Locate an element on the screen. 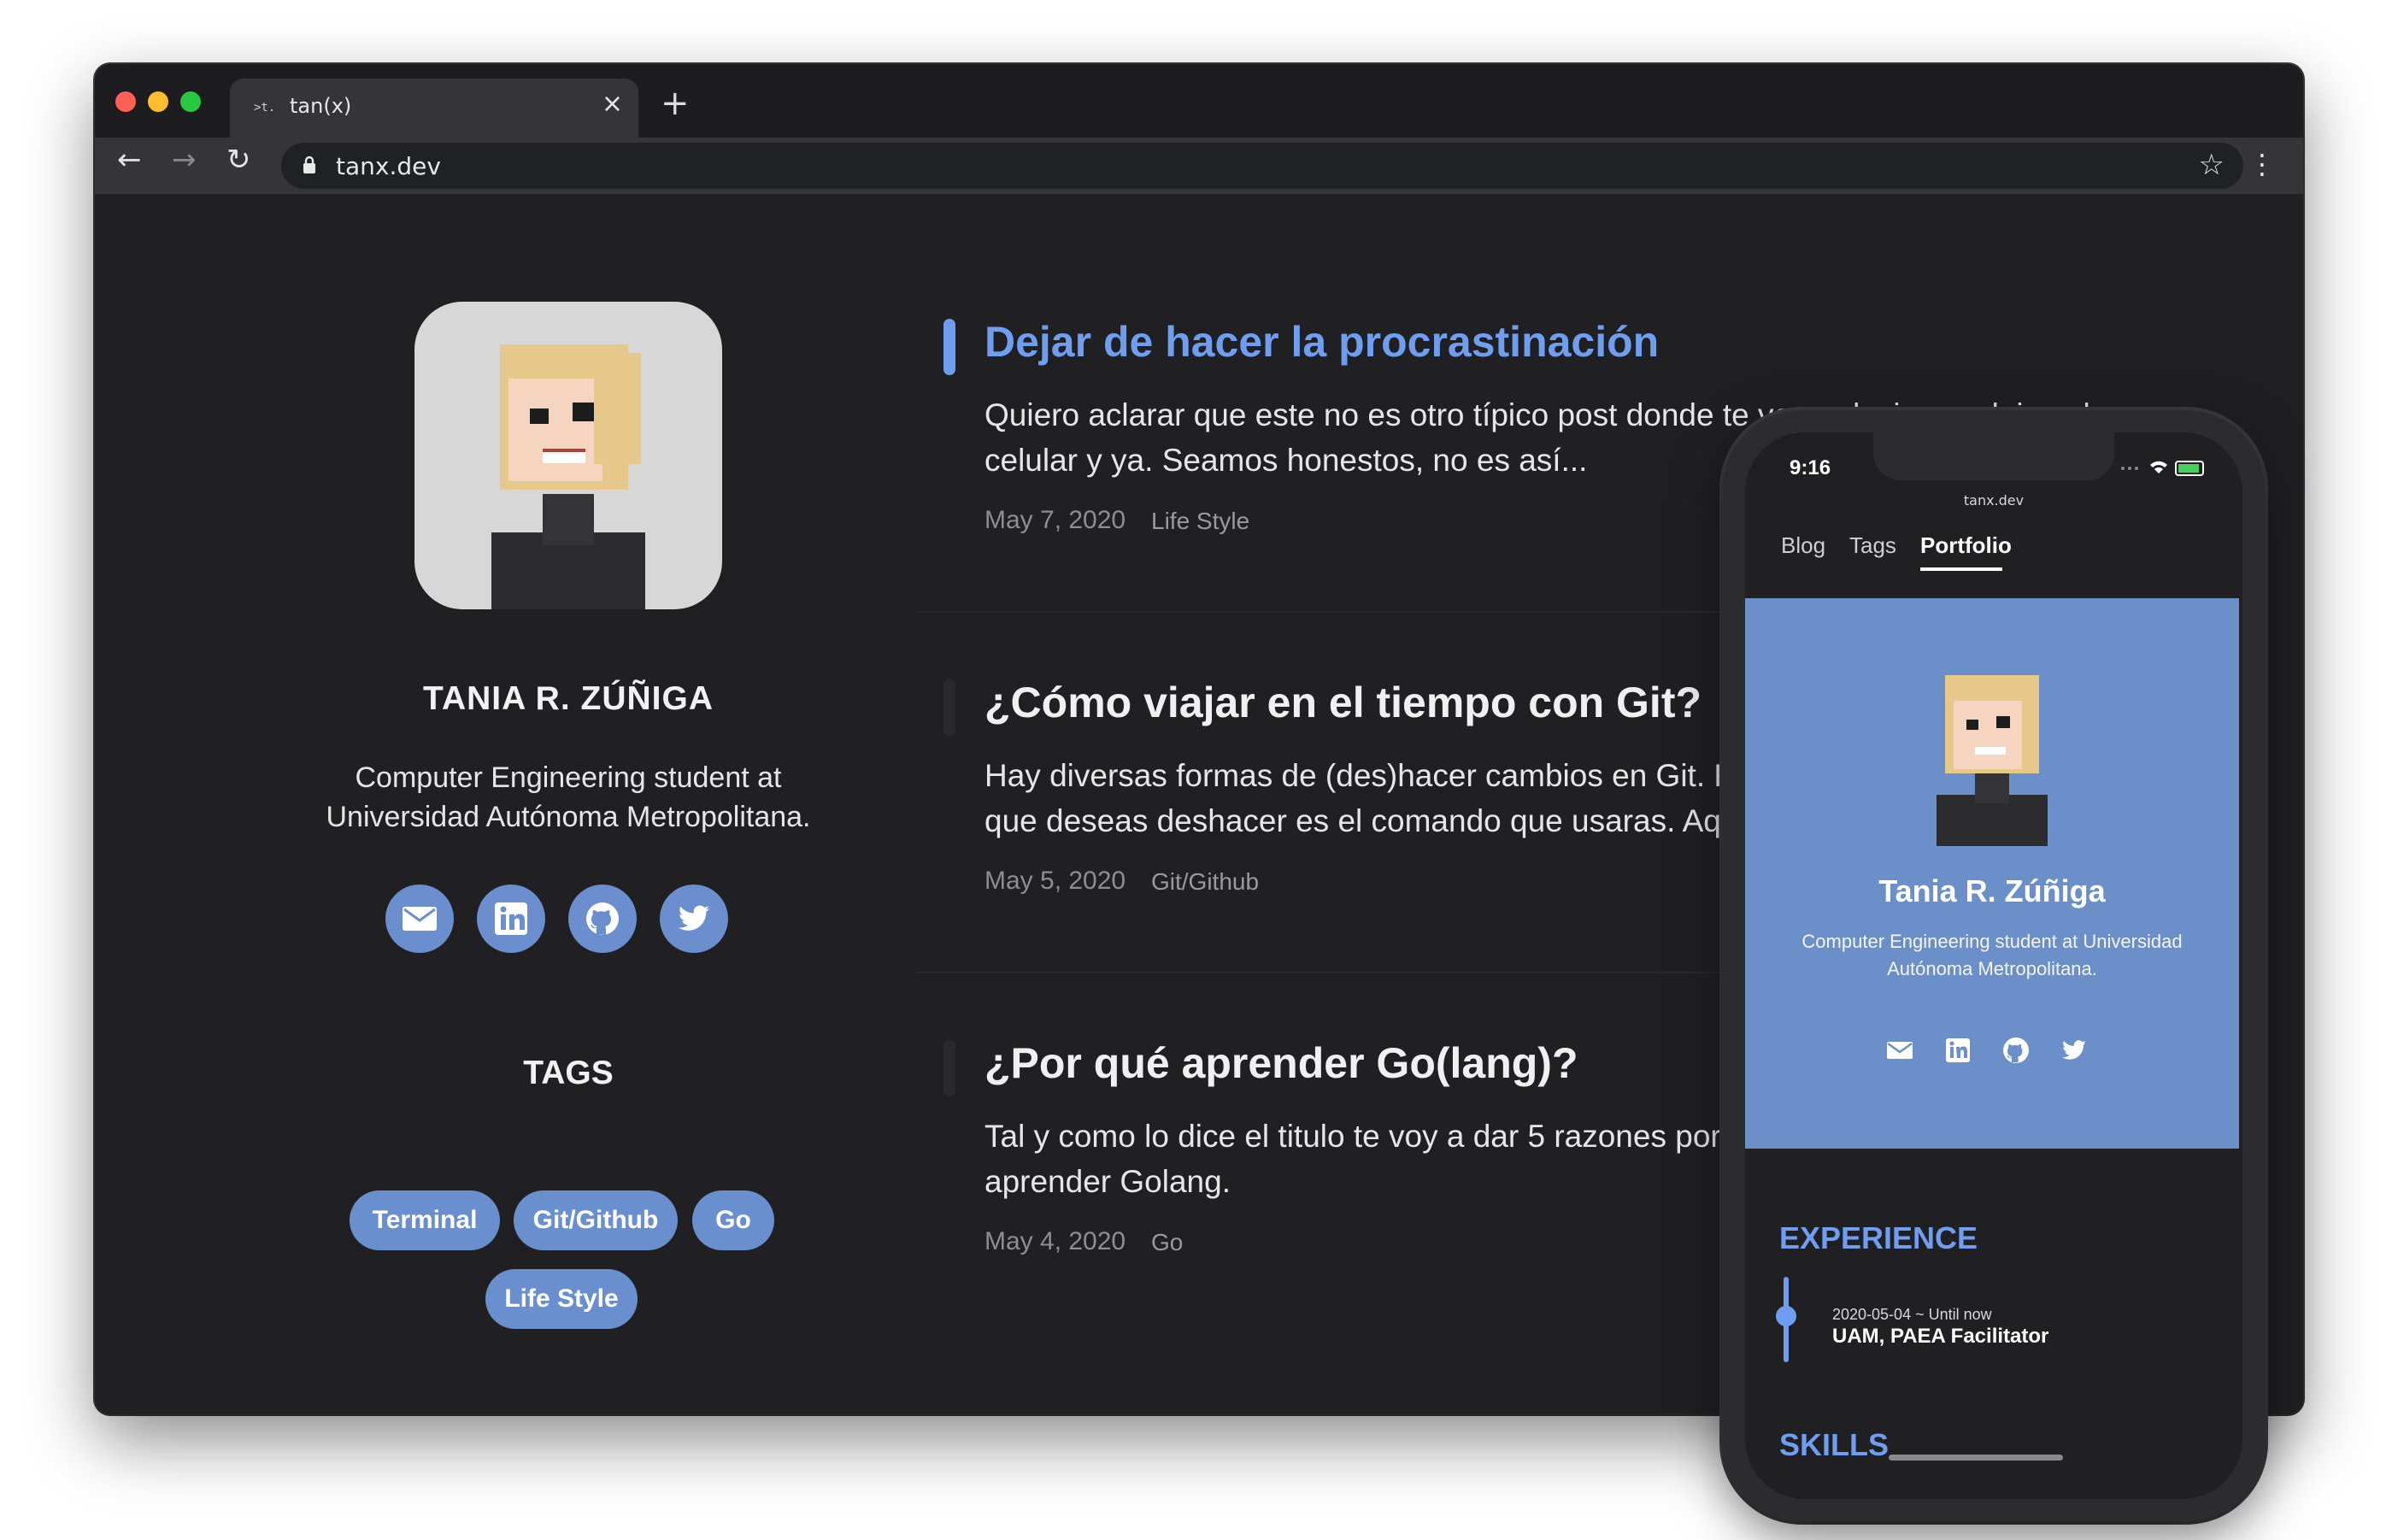  reload-icon: ↻ is located at coordinates (238, 160).